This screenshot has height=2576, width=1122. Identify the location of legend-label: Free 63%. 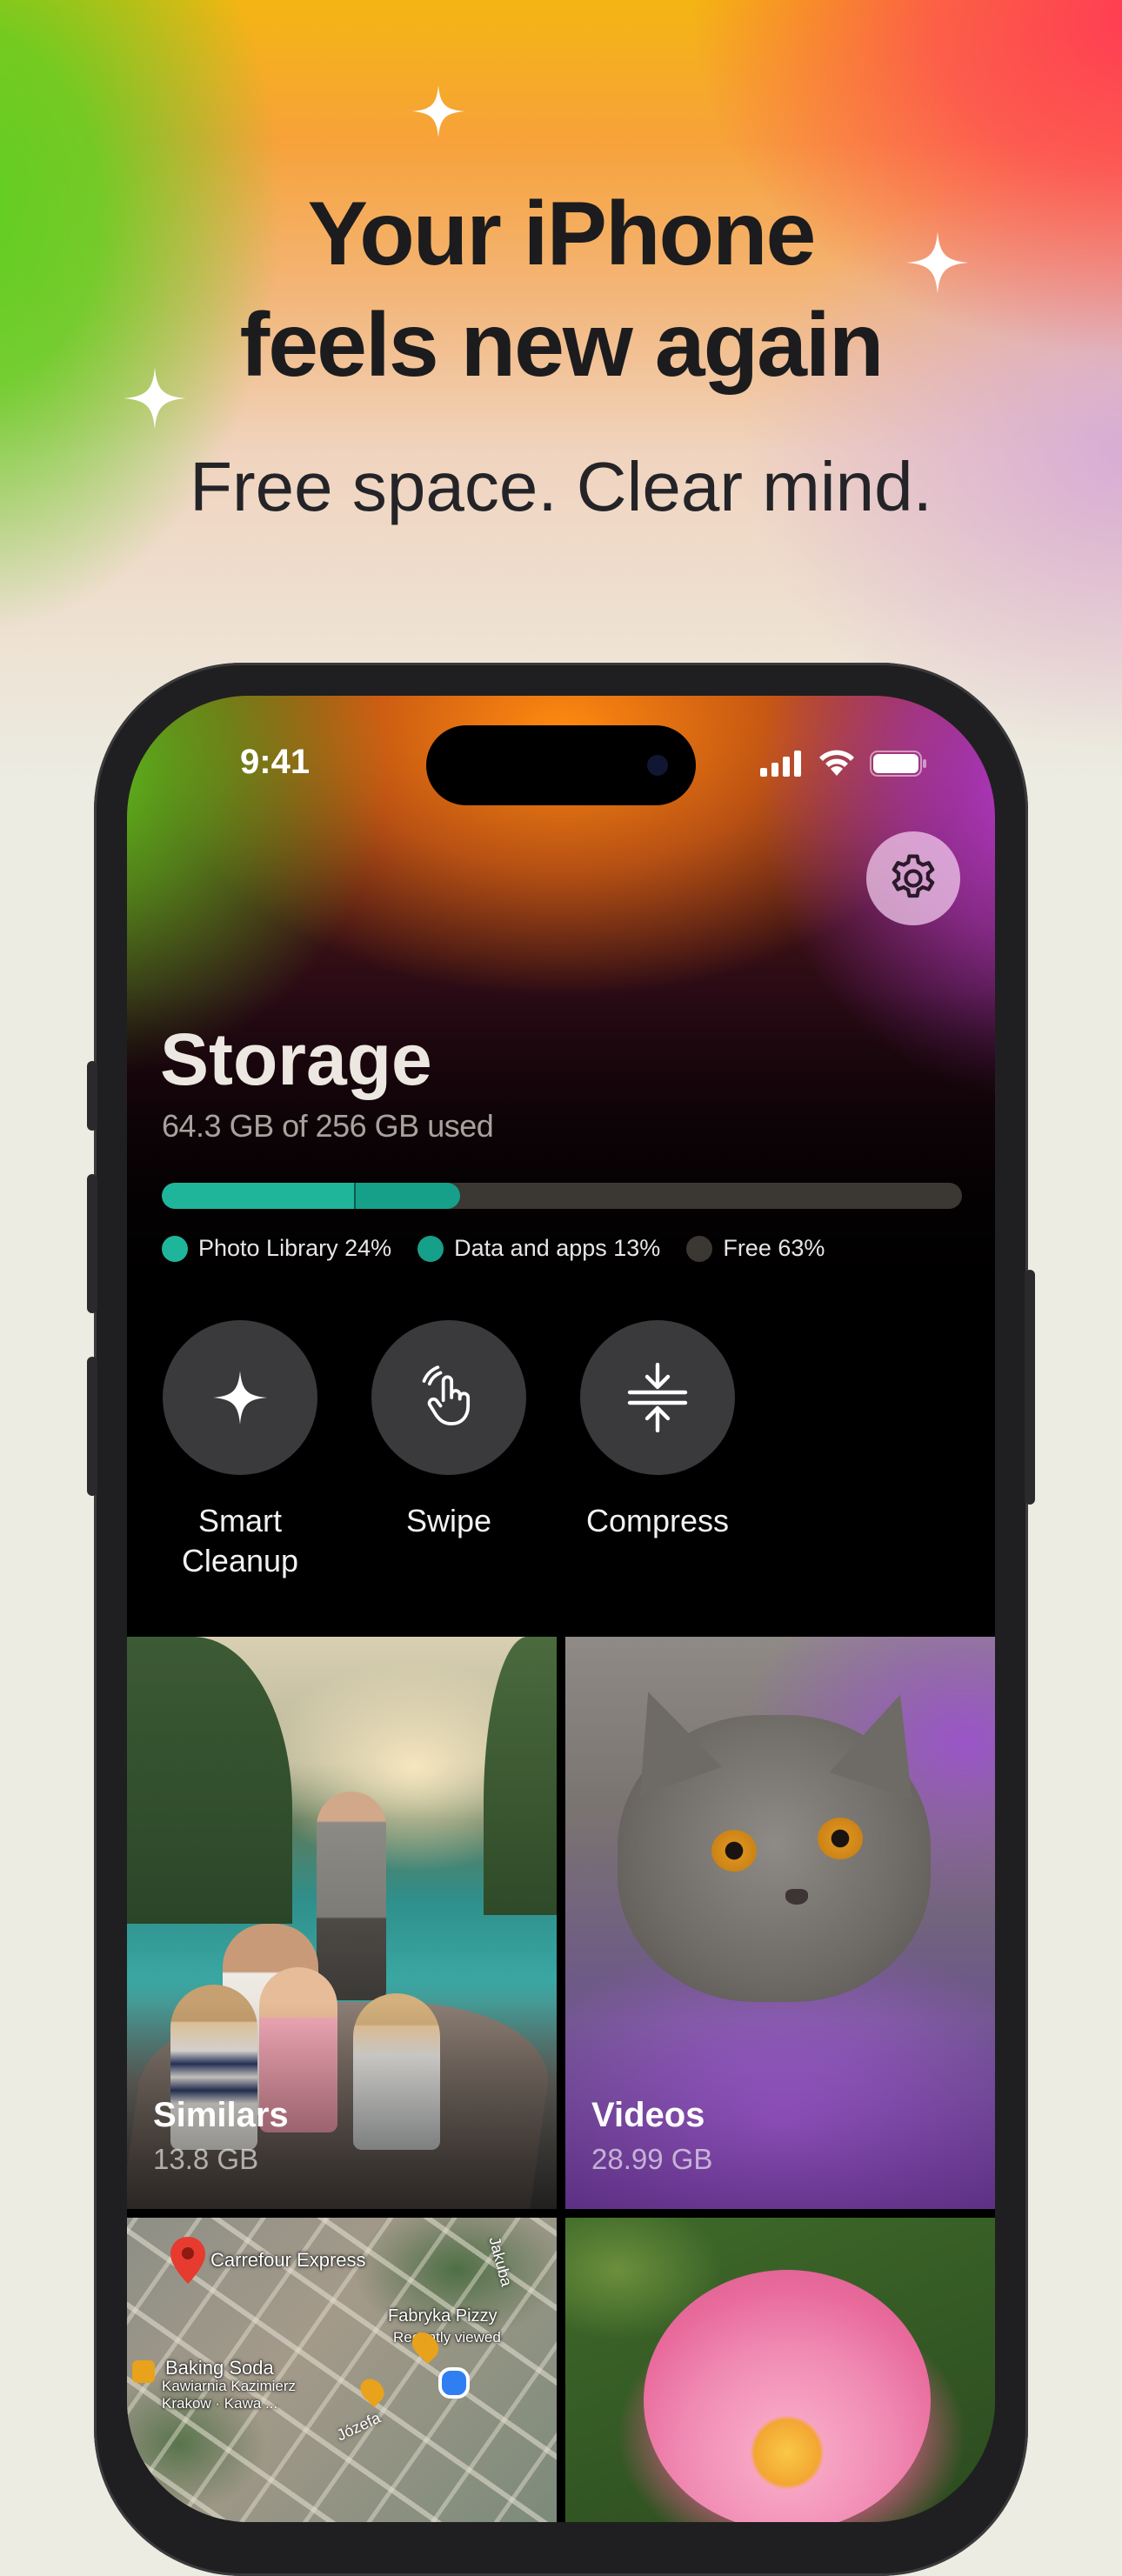
(774, 1248).